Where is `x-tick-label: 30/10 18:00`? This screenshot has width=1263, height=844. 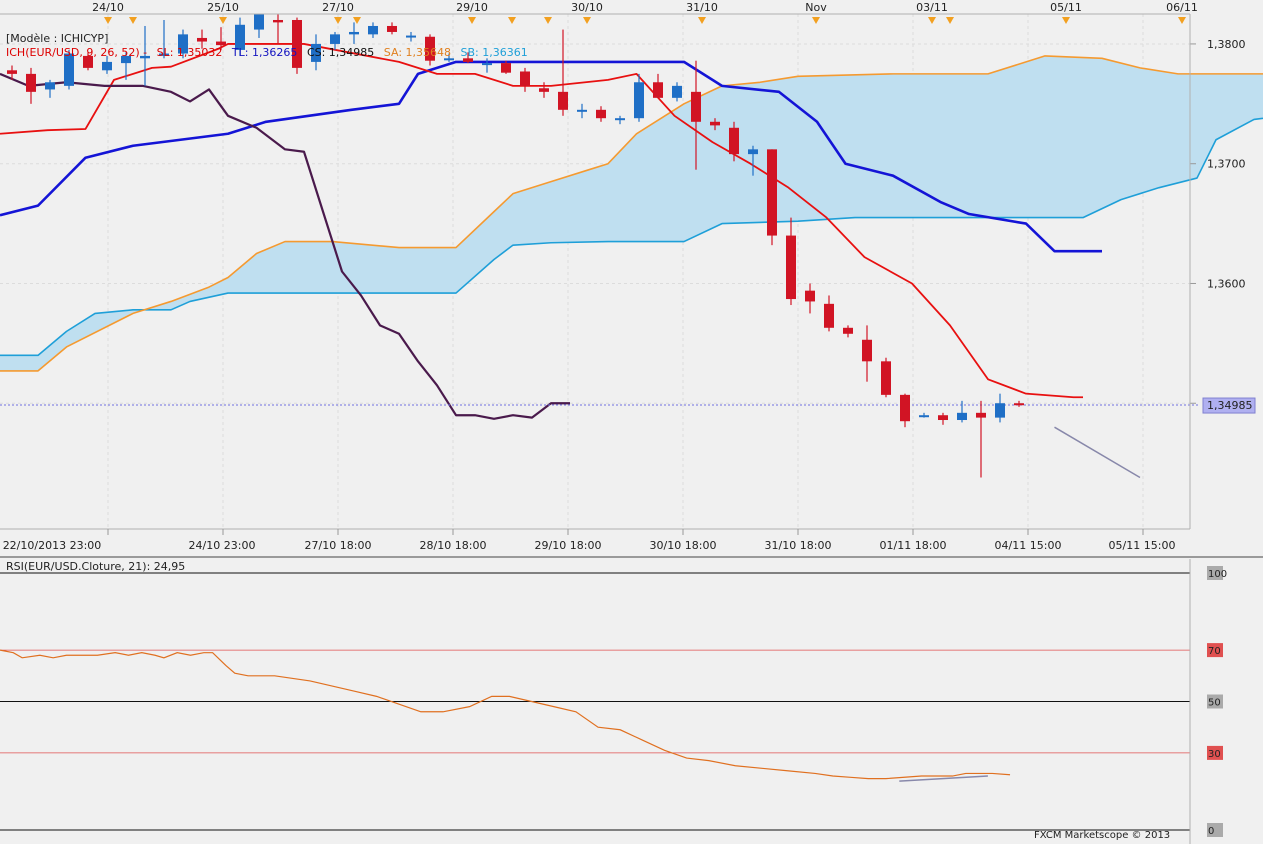 x-tick-label: 30/10 18:00 is located at coordinates (683, 545).